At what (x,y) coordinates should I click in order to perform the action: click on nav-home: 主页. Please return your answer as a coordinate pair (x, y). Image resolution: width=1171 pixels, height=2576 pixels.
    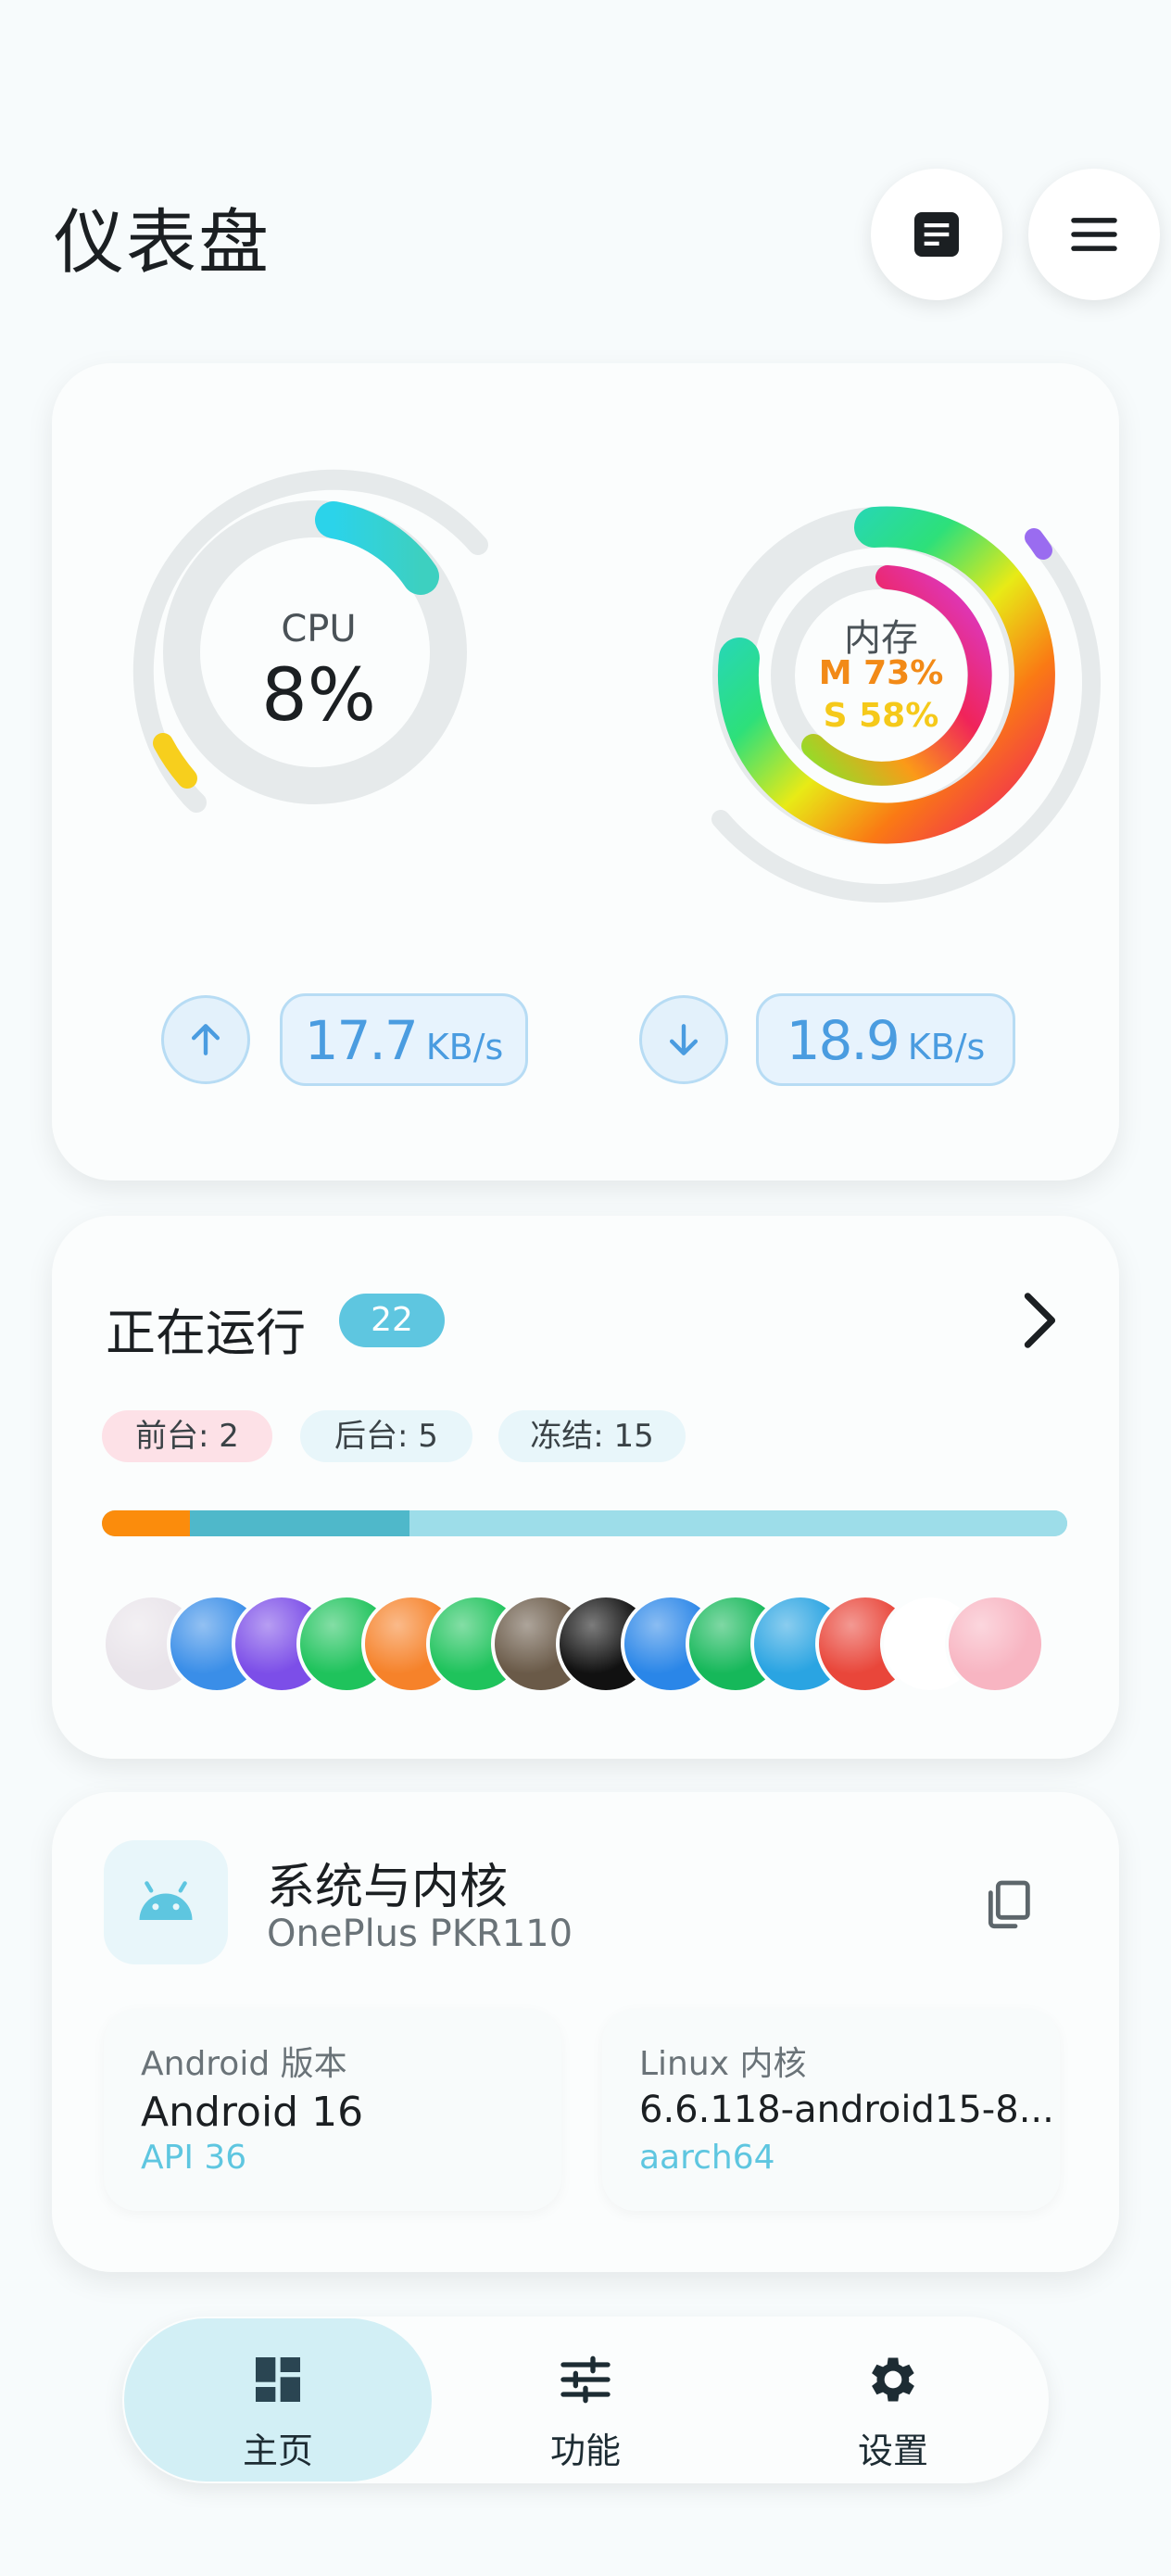
    Looking at the image, I should click on (278, 2399).